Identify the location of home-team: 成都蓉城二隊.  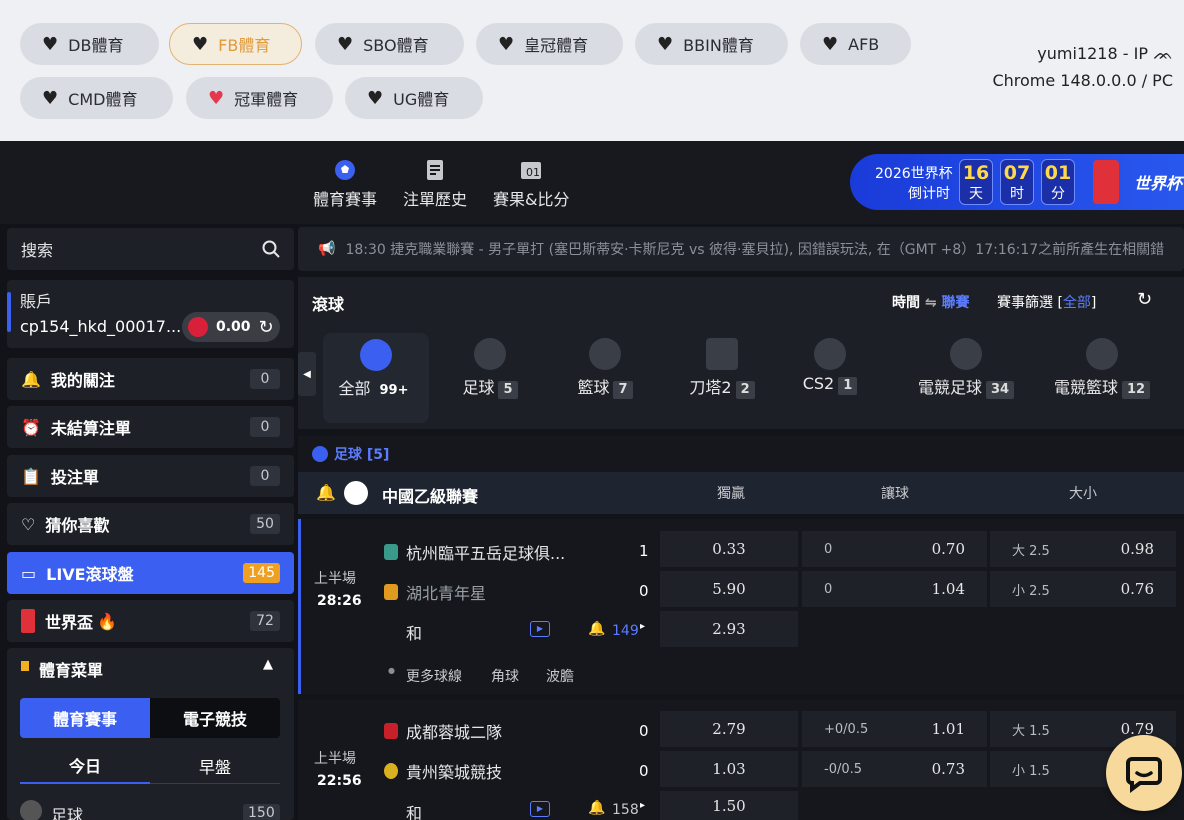
(443, 731).